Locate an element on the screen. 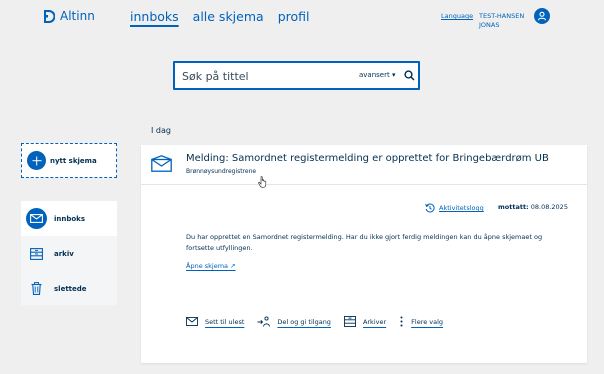 This screenshot has height=374, width=604. search-box: avansert ▾ is located at coordinates (296, 75).